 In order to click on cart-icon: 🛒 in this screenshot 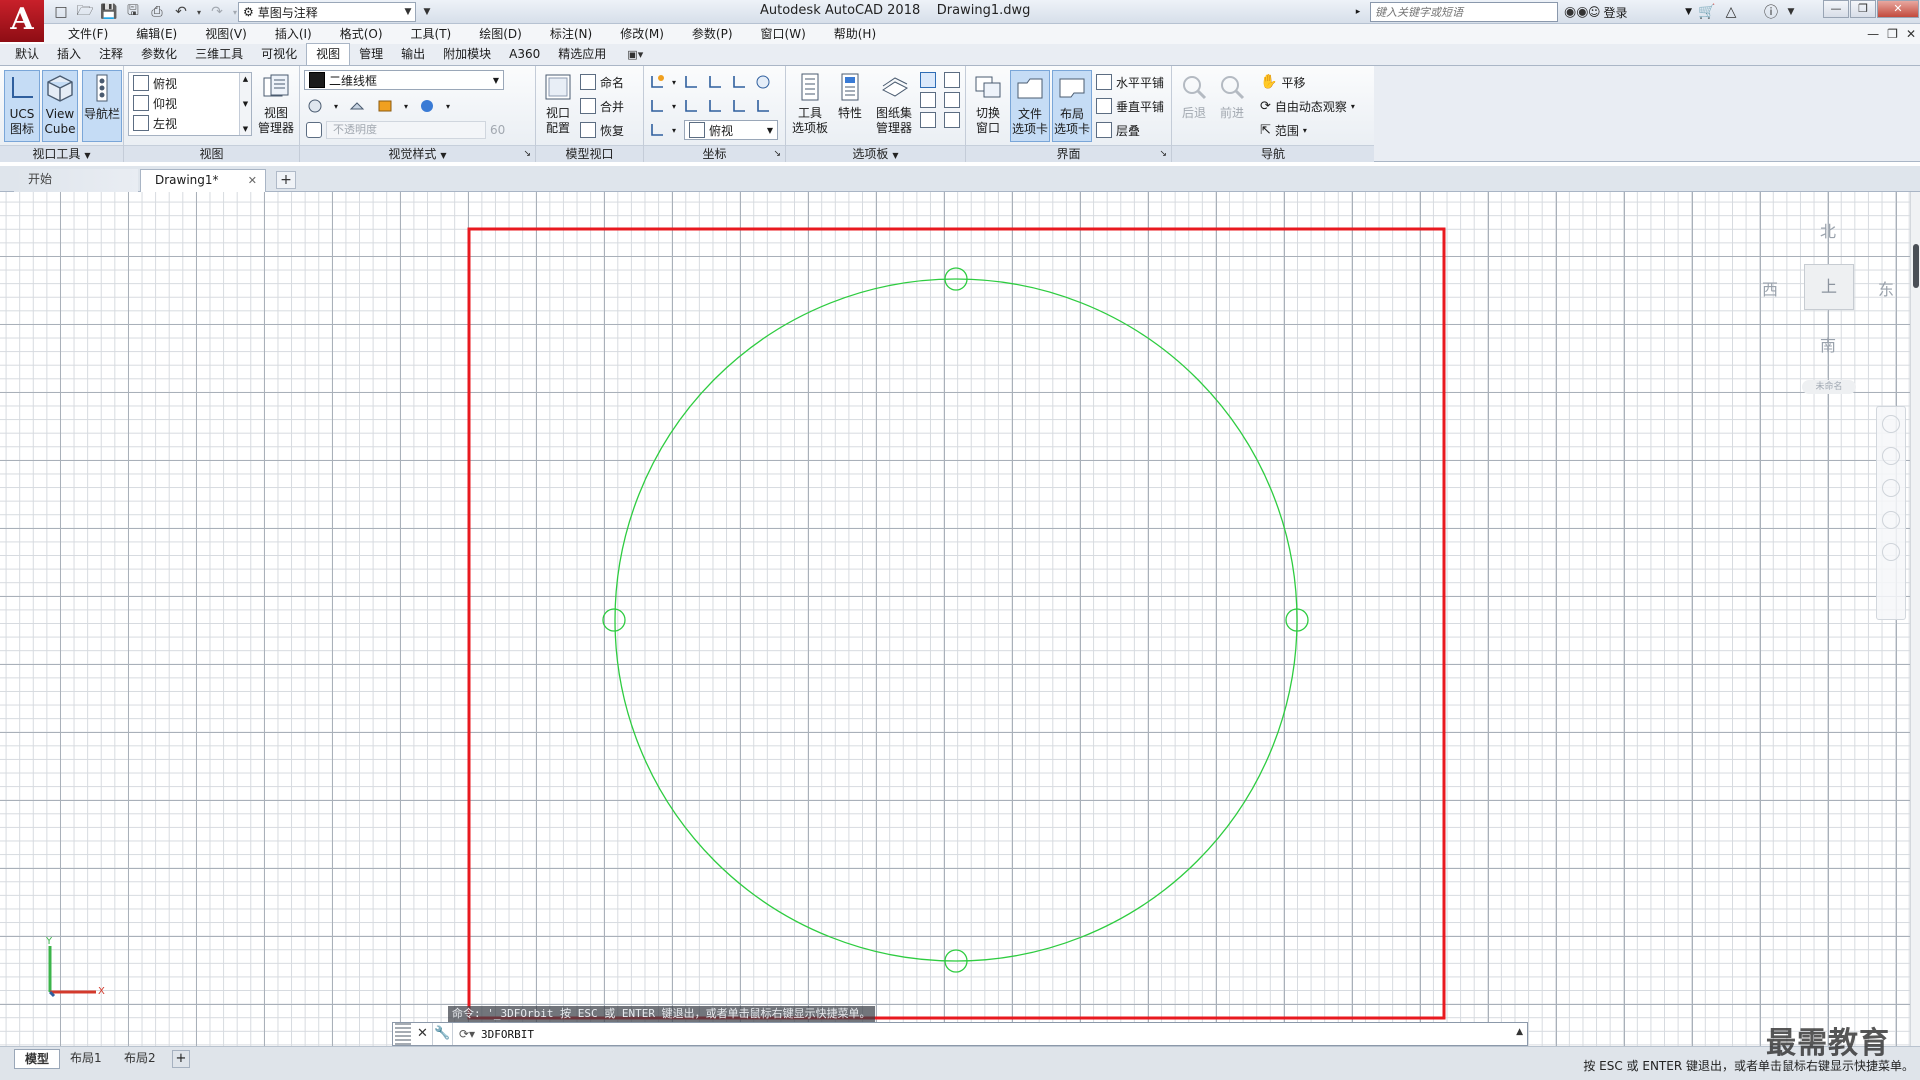, I will do `click(1707, 12)`.